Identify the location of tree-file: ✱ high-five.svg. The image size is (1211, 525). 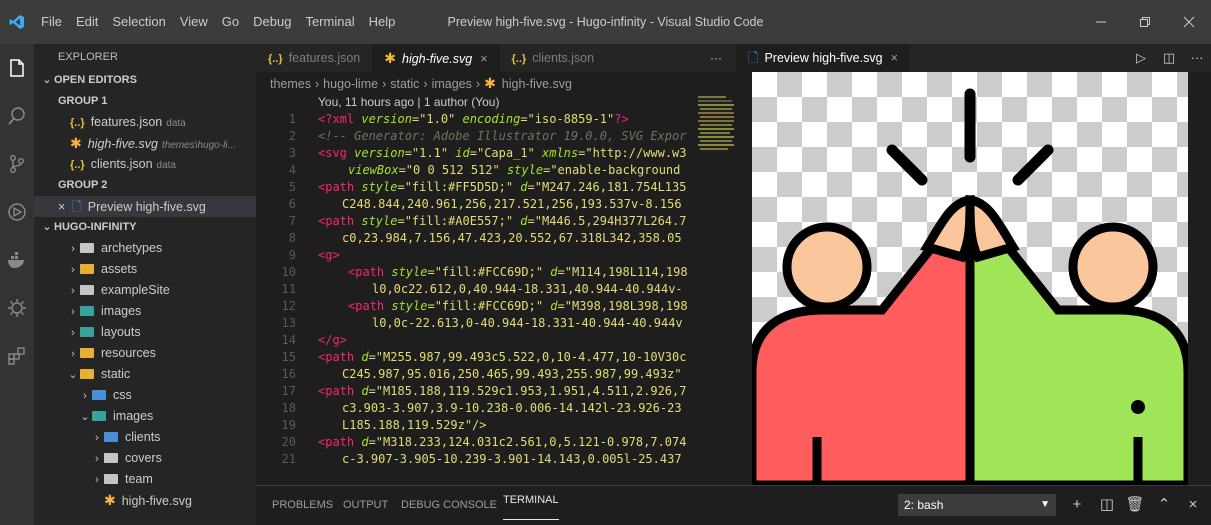
(145, 500).